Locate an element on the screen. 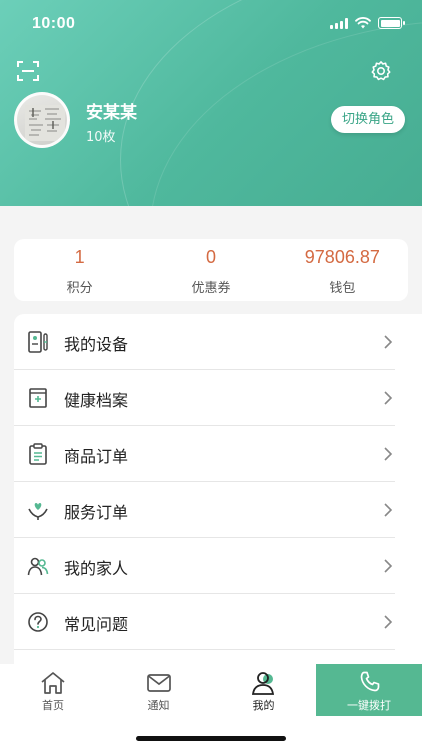 This screenshot has height=750, width=422. tab-home: 首页 is located at coordinates (53, 690).